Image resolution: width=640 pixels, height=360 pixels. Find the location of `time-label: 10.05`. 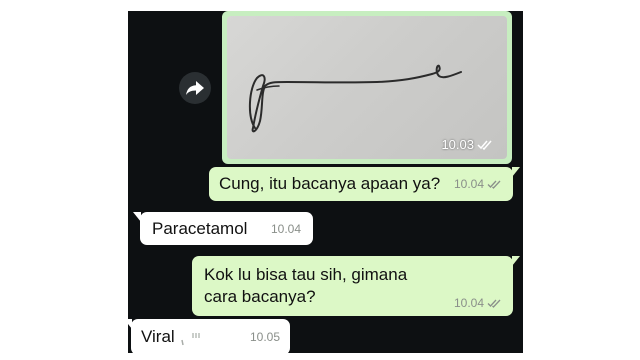

time-label: 10.05 is located at coordinates (264, 337).